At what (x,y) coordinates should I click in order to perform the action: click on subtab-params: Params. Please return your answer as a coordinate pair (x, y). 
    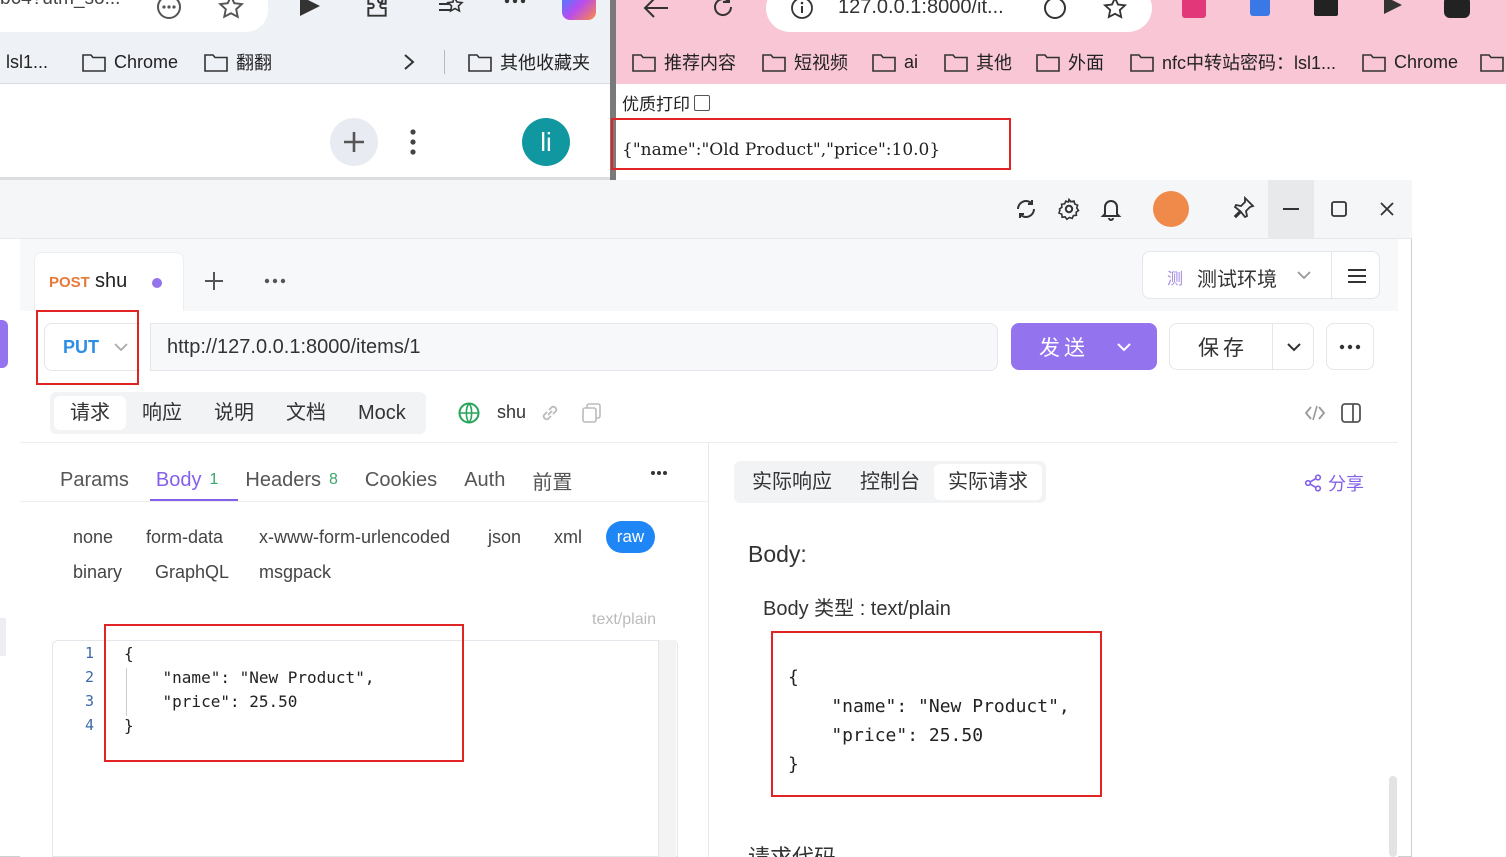
    Looking at the image, I should click on (94, 480).